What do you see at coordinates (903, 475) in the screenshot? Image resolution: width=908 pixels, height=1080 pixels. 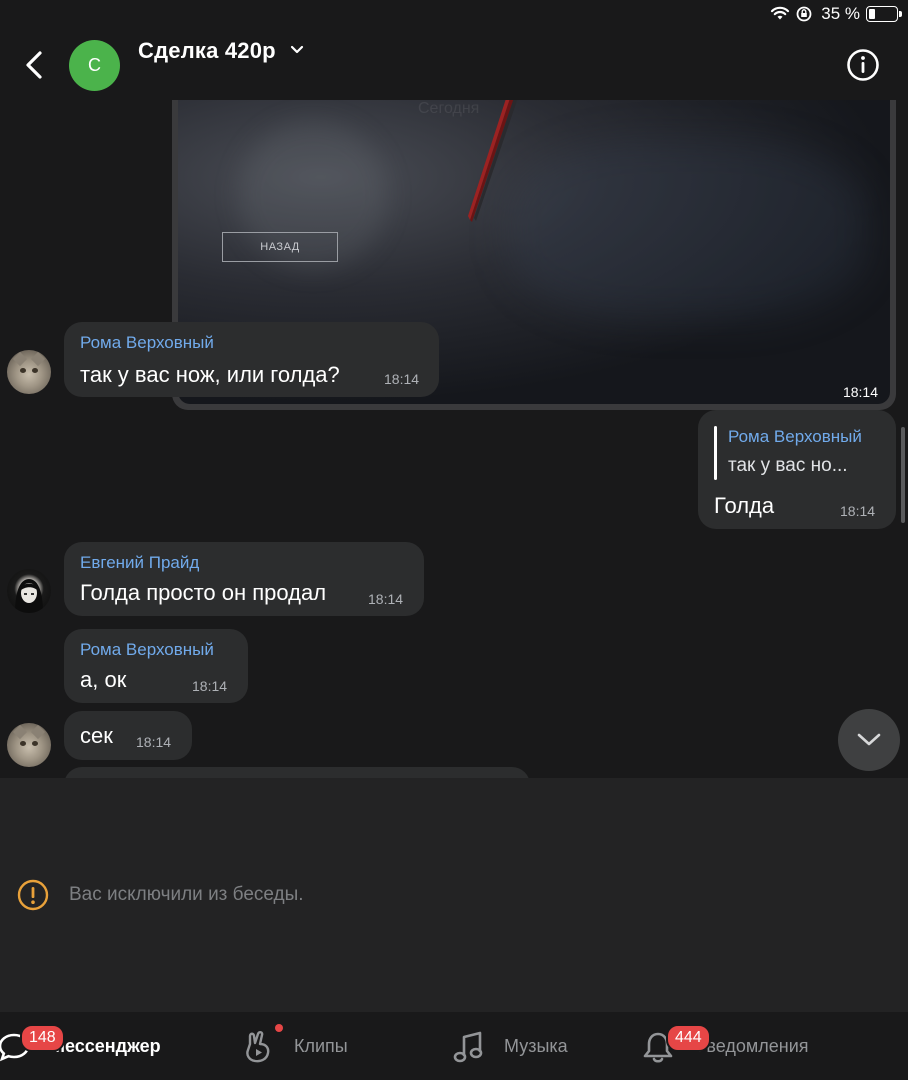 I see `scrollbar` at bounding box center [903, 475].